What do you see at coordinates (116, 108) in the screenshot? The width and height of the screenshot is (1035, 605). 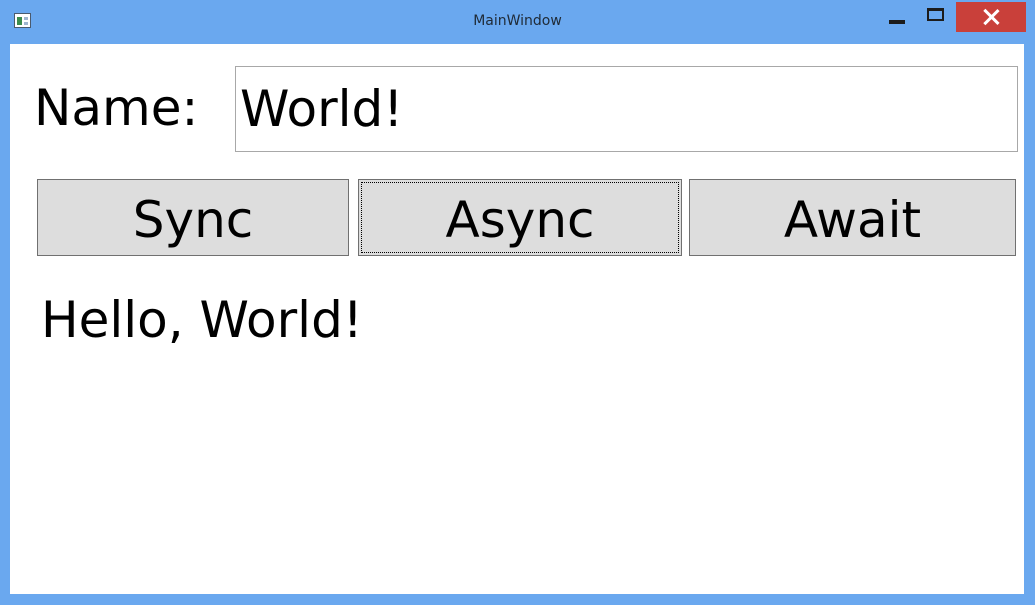 I see `name-label: Name:` at bounding box center [116, 108].